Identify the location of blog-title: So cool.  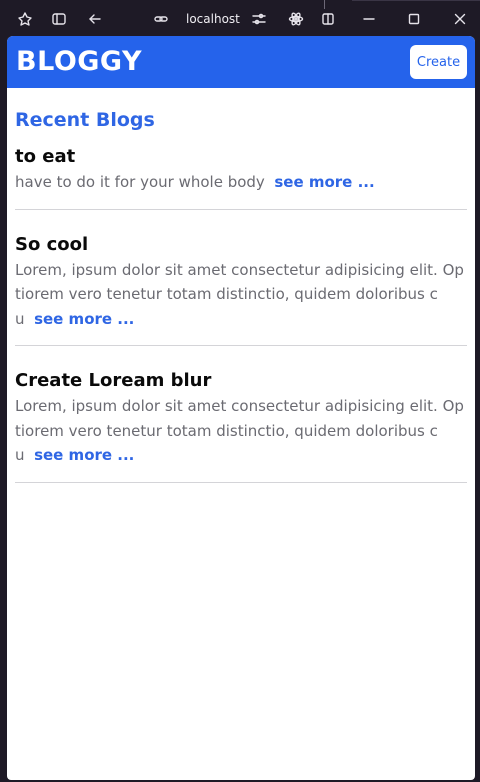
(241, 245).